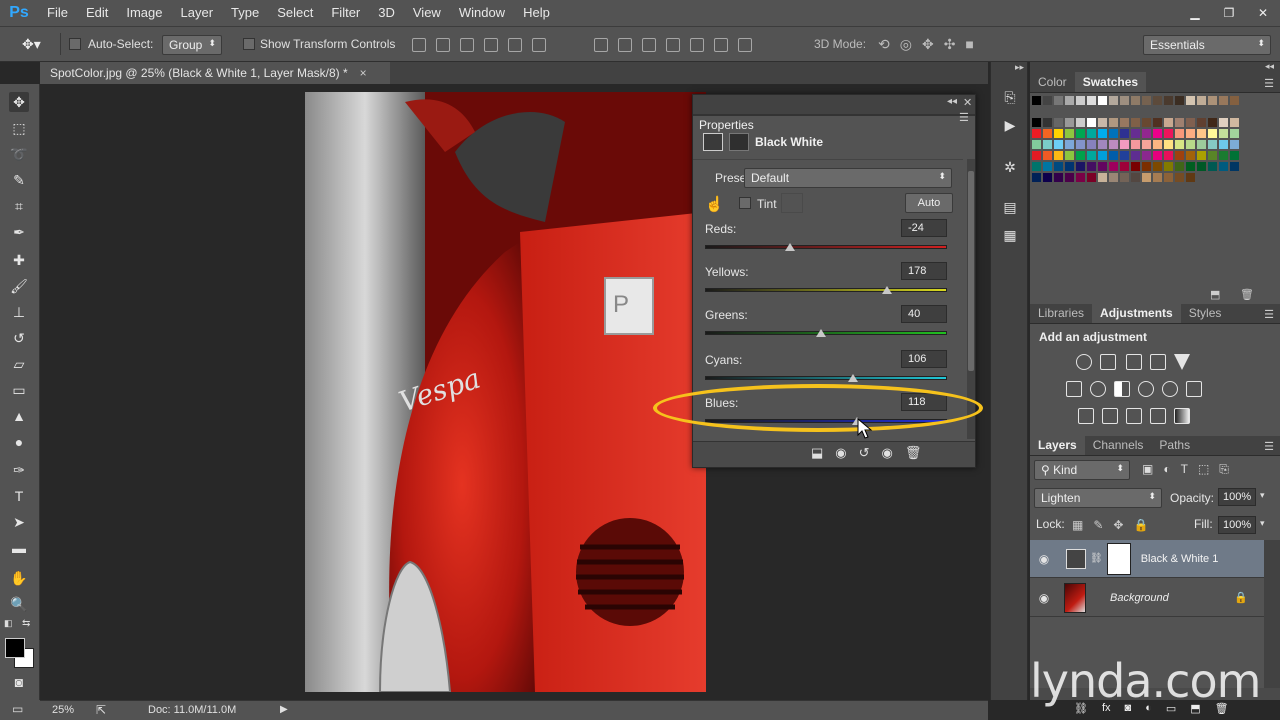 The height and width of the screenshot is (720, 1280). What do you see at coordinates (19, 286) in the screenshot?
I see `brush-tool-icon: 🖌` at bounding box center [19, 286].